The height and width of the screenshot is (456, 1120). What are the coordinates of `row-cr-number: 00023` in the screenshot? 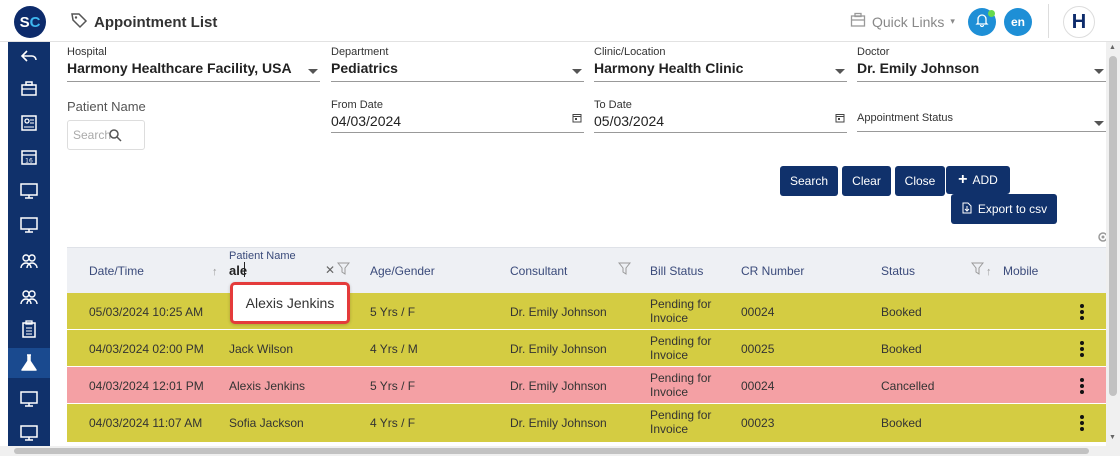 It's located at (758, 423).